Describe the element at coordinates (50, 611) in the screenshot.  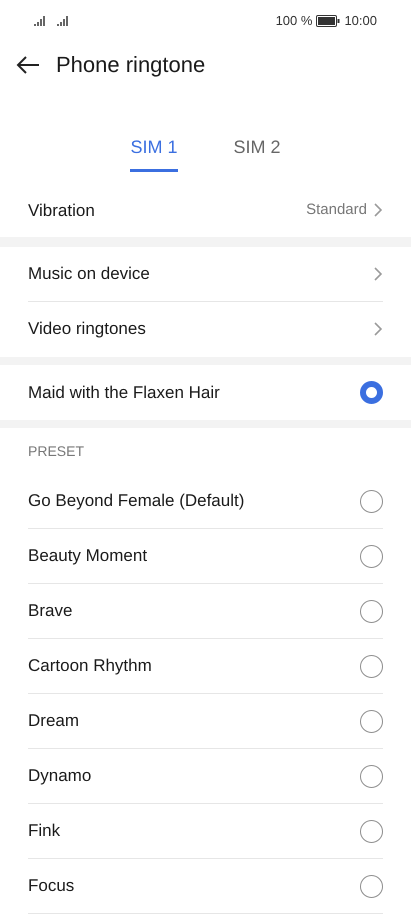
I see `ringtone-label: Brave` at that location.